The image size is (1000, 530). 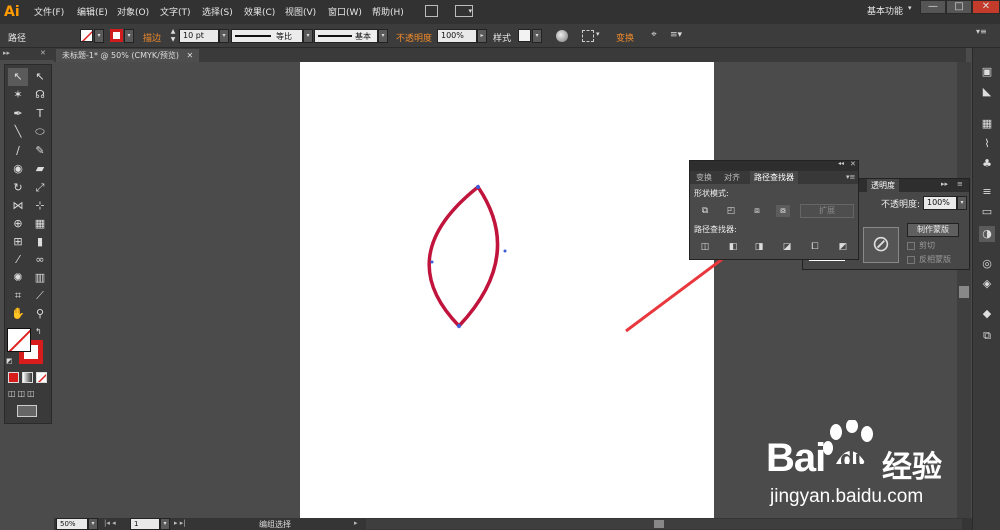 What do you see at coordinates (40, 188) in the screenshot?
I see `scale-tool-icon: ⤢` at bounding box center [40, 188].